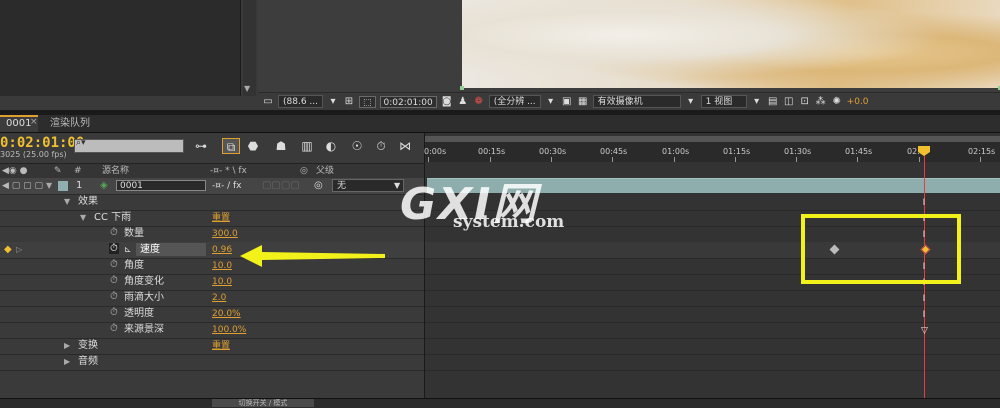  I want to click on layer-switches: -¤- / fx, so click(226, 186).